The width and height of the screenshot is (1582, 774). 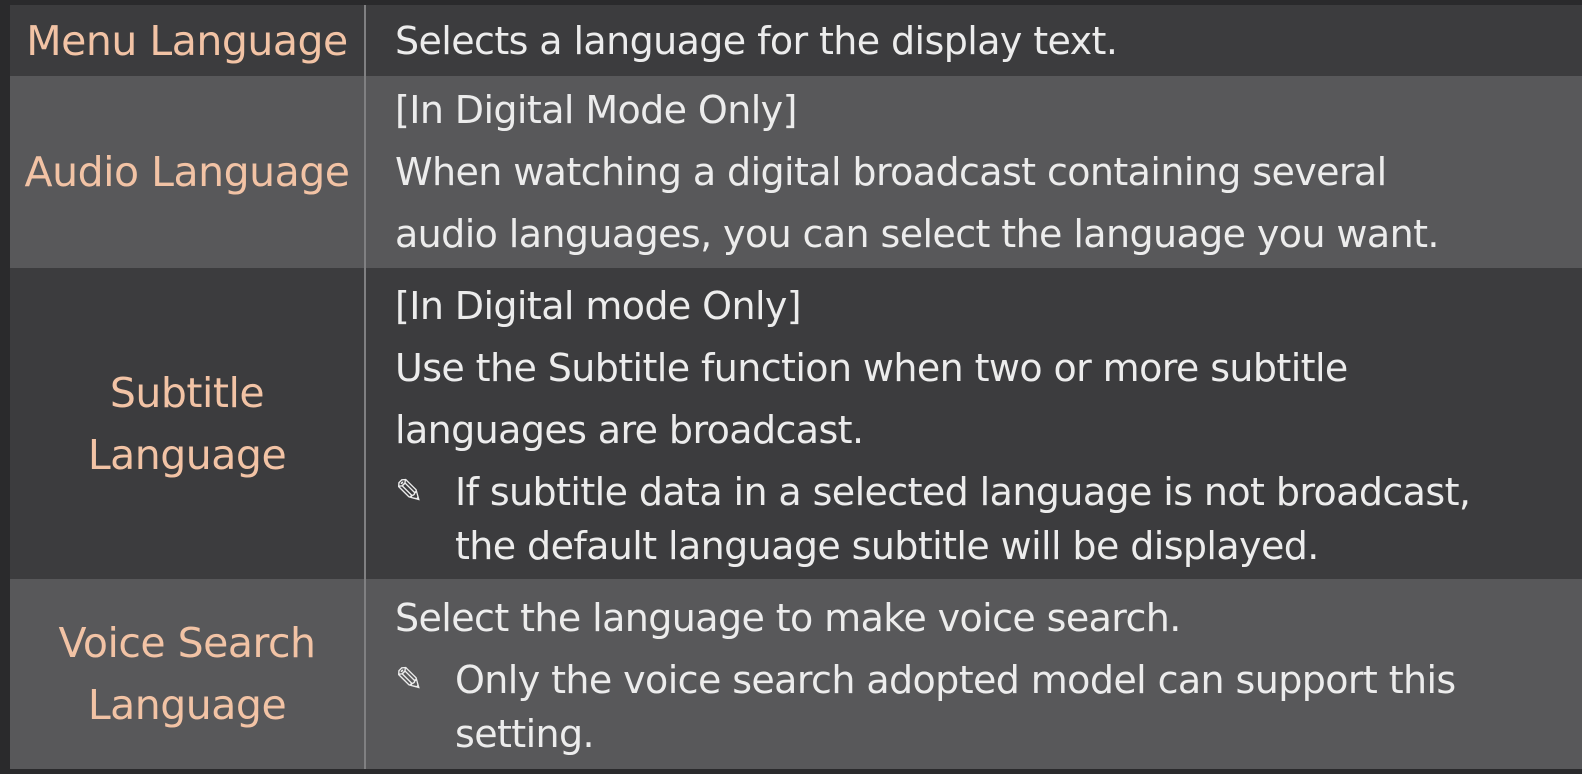 I want to click on setting-label-text: Audio Language, so click(x=187, y=172).